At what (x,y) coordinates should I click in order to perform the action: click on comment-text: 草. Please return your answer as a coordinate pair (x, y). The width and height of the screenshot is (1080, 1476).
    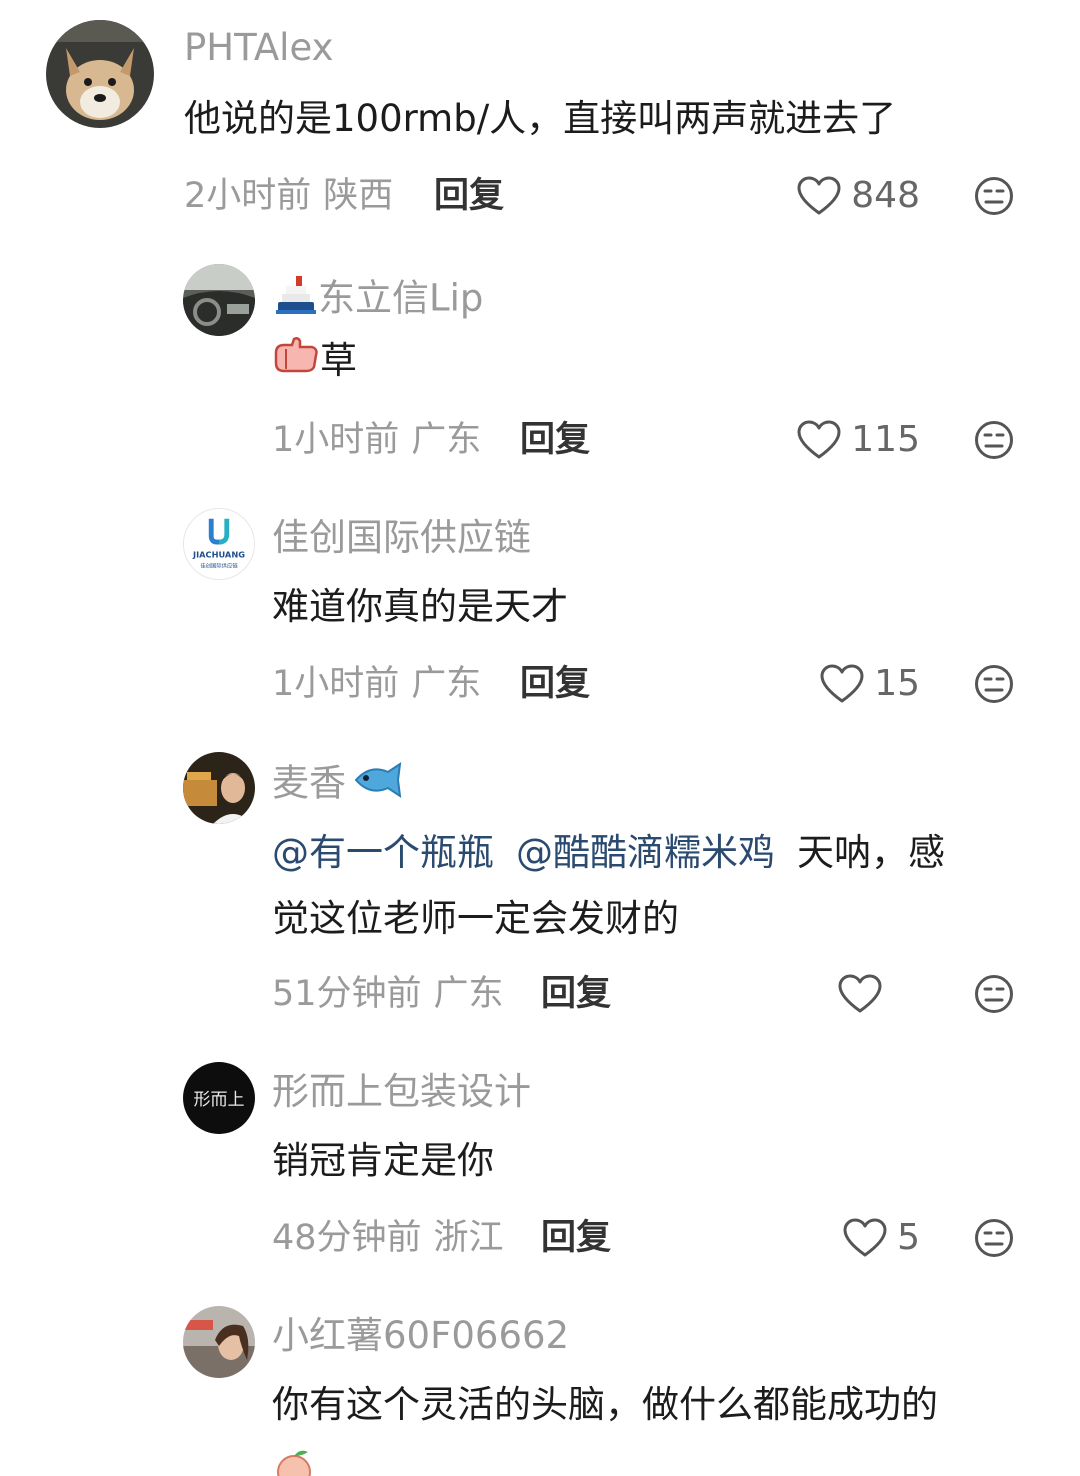
    Looking at the image, I should click on (314, 362).